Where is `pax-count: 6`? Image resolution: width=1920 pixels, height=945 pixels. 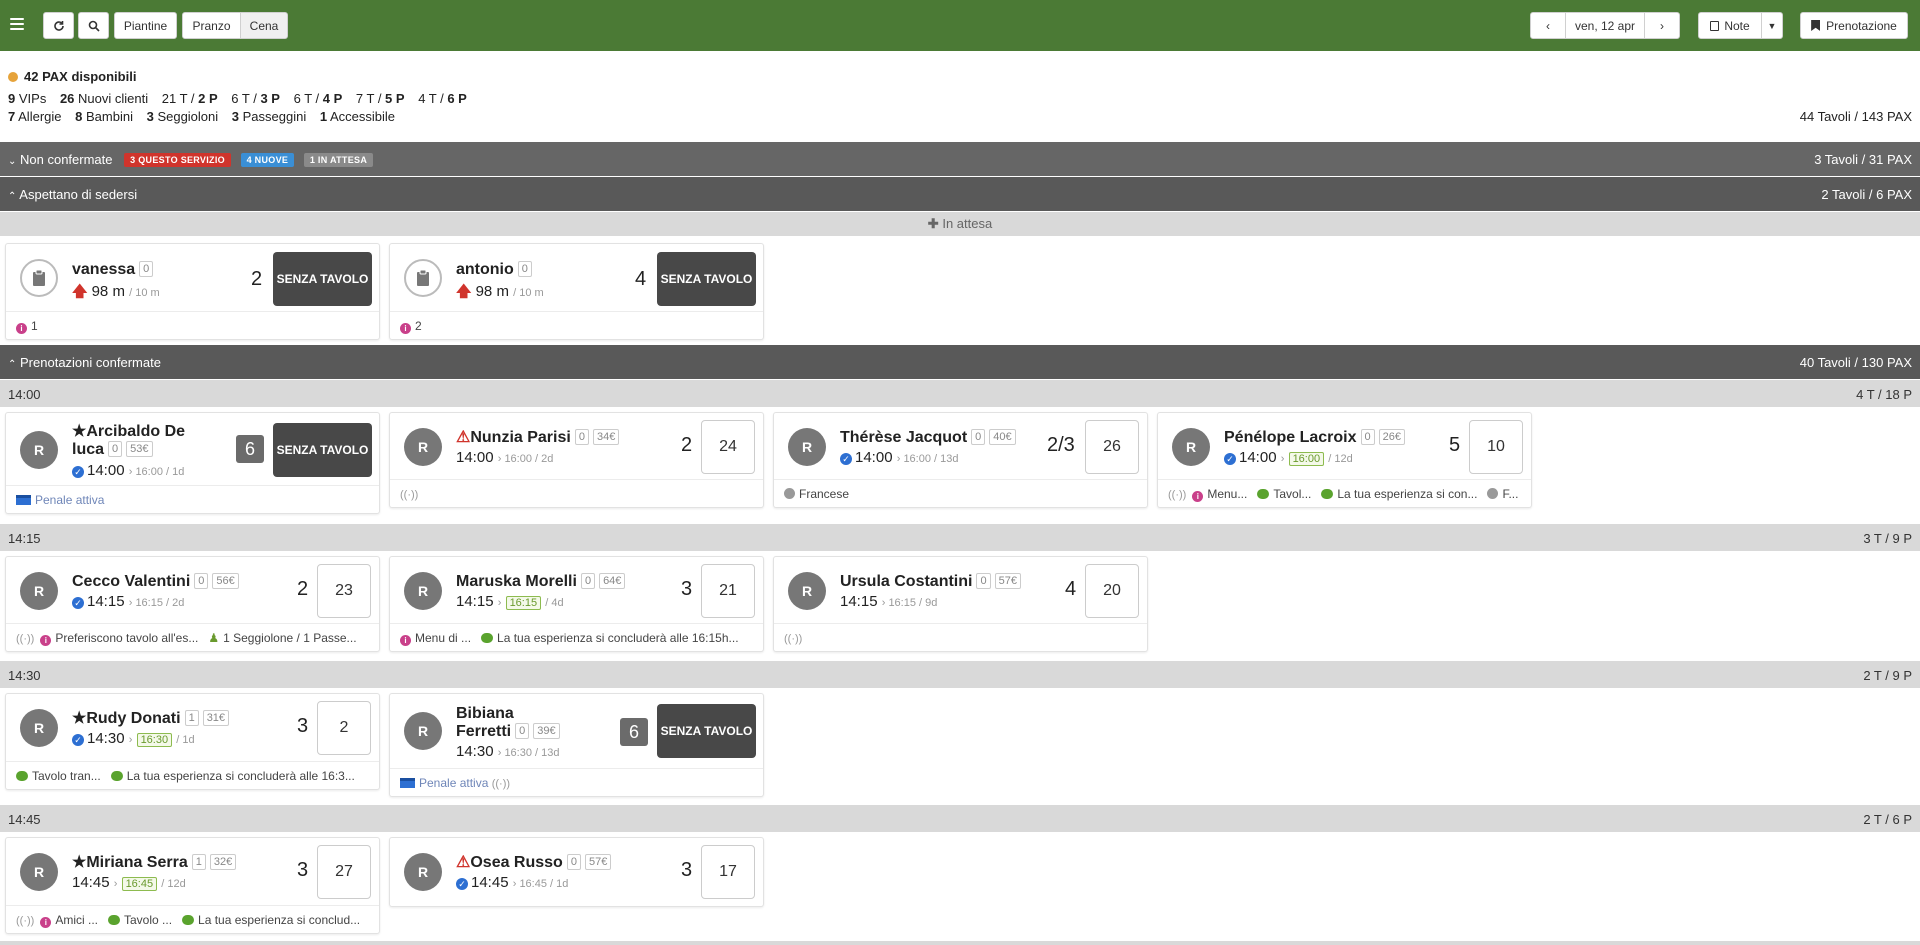
pax-count: 6 is located at coordinates (634, 732).